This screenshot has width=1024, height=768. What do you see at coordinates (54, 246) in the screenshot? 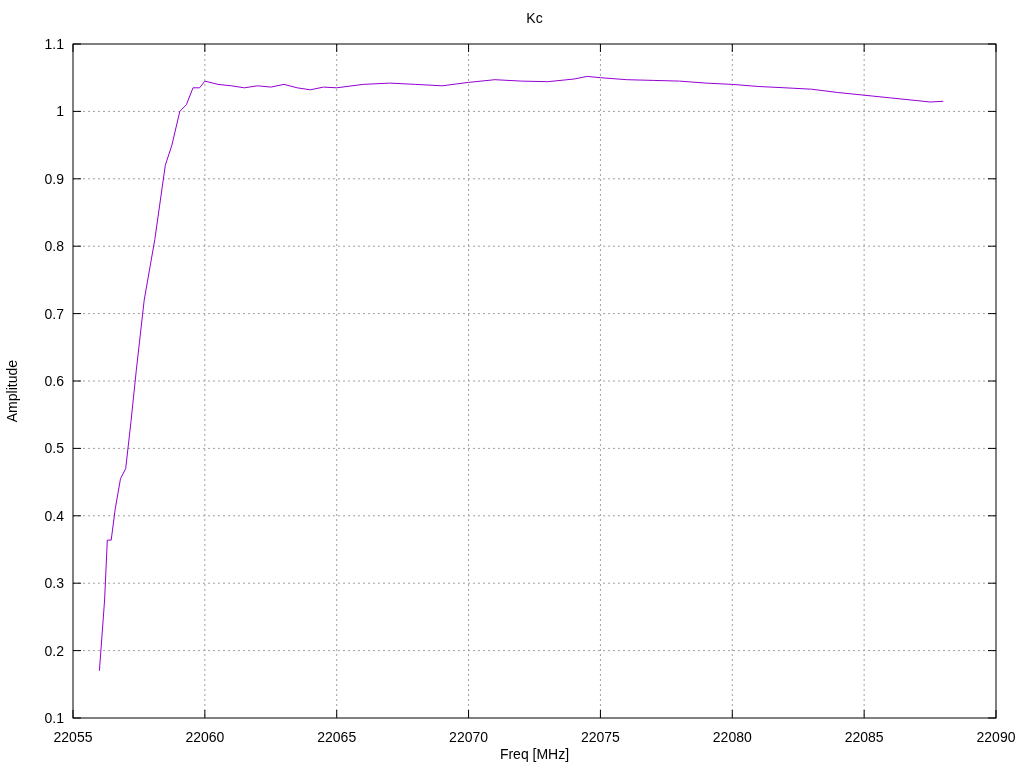
I see `y-tick-label: 0.8` at bounding box center [54, 246].